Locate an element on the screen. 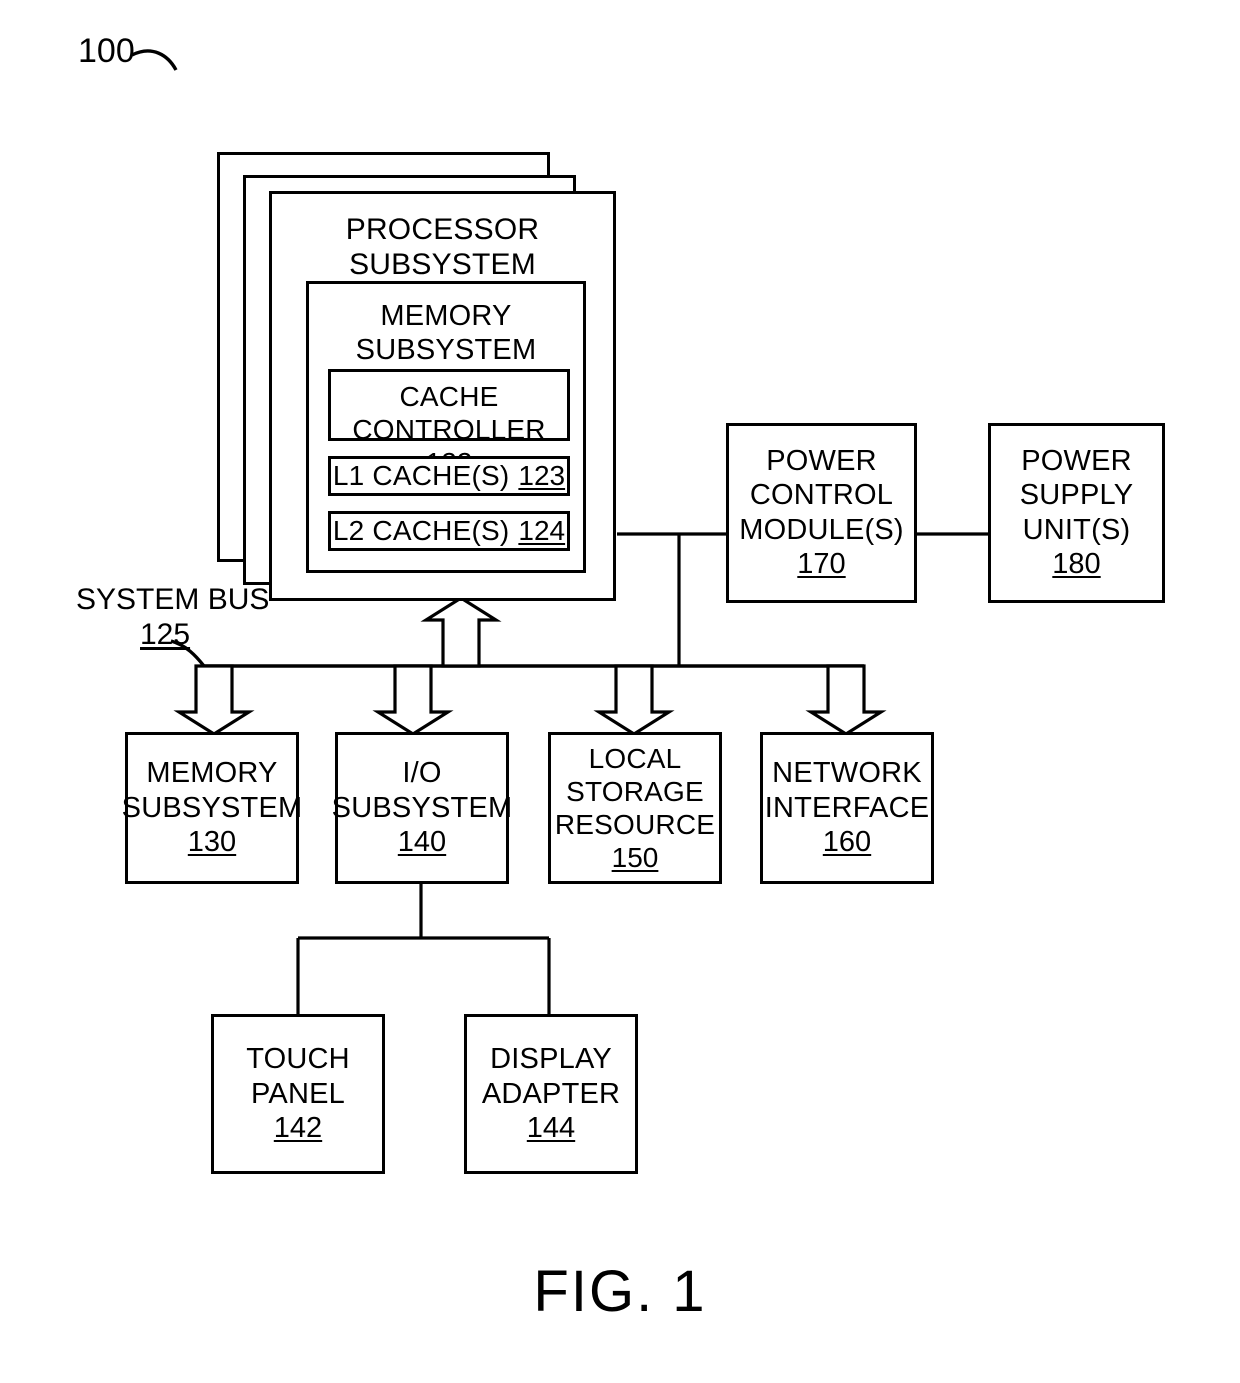 The height and width of the screenshot is (1383, 1240). memory-subsystem-box: MEMORY SUBSYSTEM 130 is located at coordinates (212, 808).